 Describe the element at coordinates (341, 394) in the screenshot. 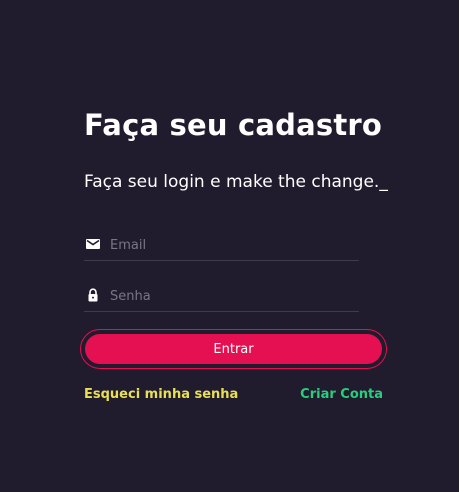

I see `create-account-link: Criar Conta` at that location.